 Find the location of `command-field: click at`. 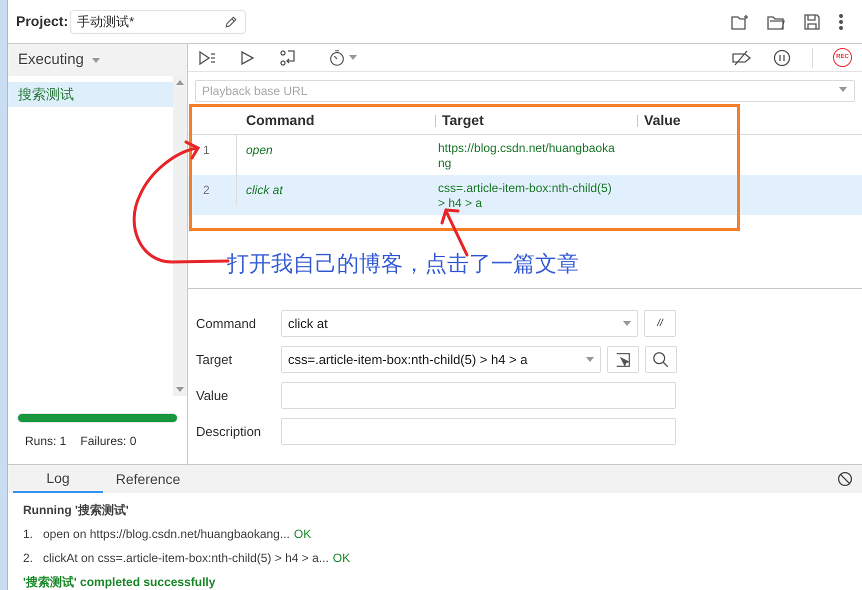

command-field: click at is located at coordinates (459, 323).